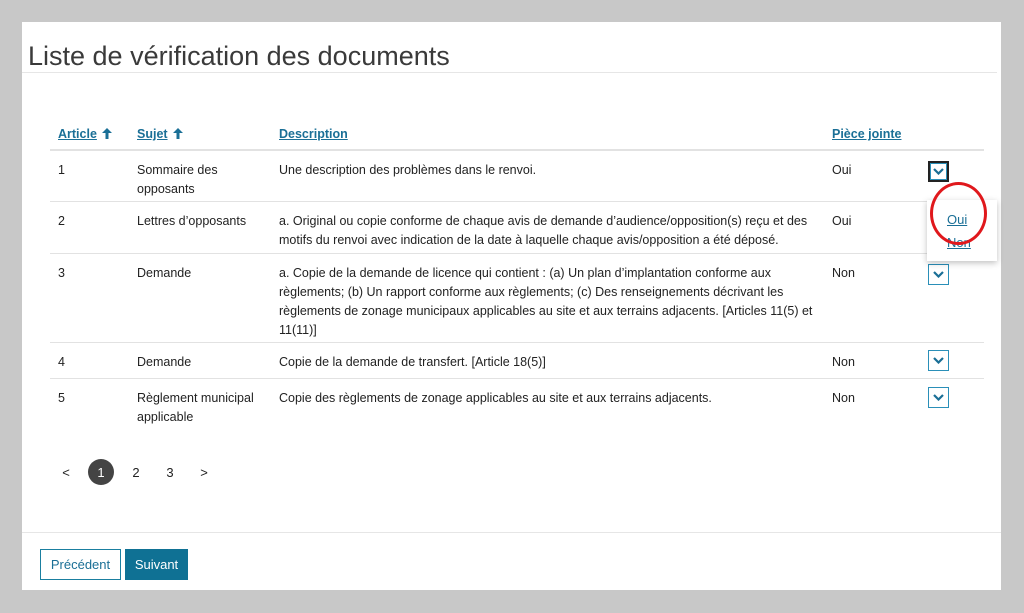  Describe the element at coordinates (204, 472) in the screenshot. I see `pagination-next: >` at that location.